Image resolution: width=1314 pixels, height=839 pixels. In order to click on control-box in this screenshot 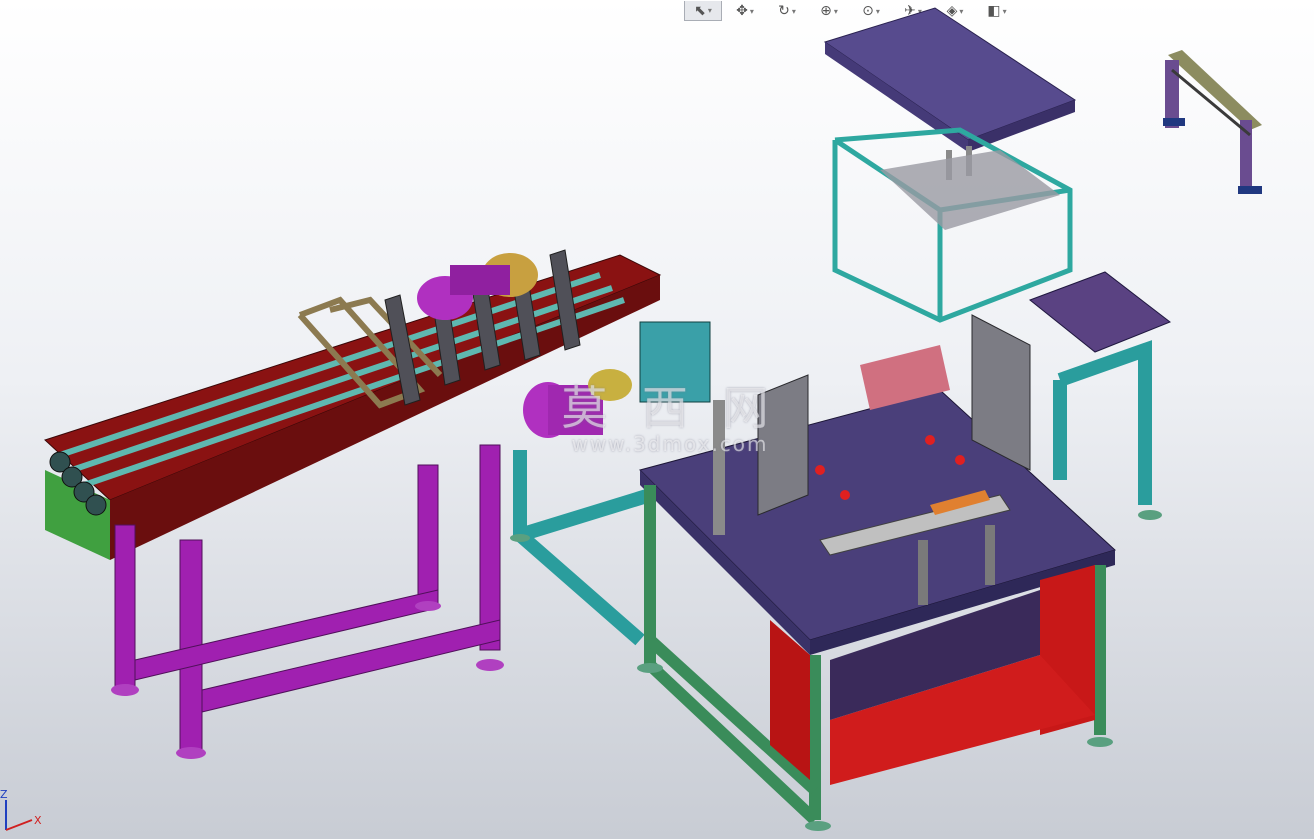, I will do `click(675, 362)`.